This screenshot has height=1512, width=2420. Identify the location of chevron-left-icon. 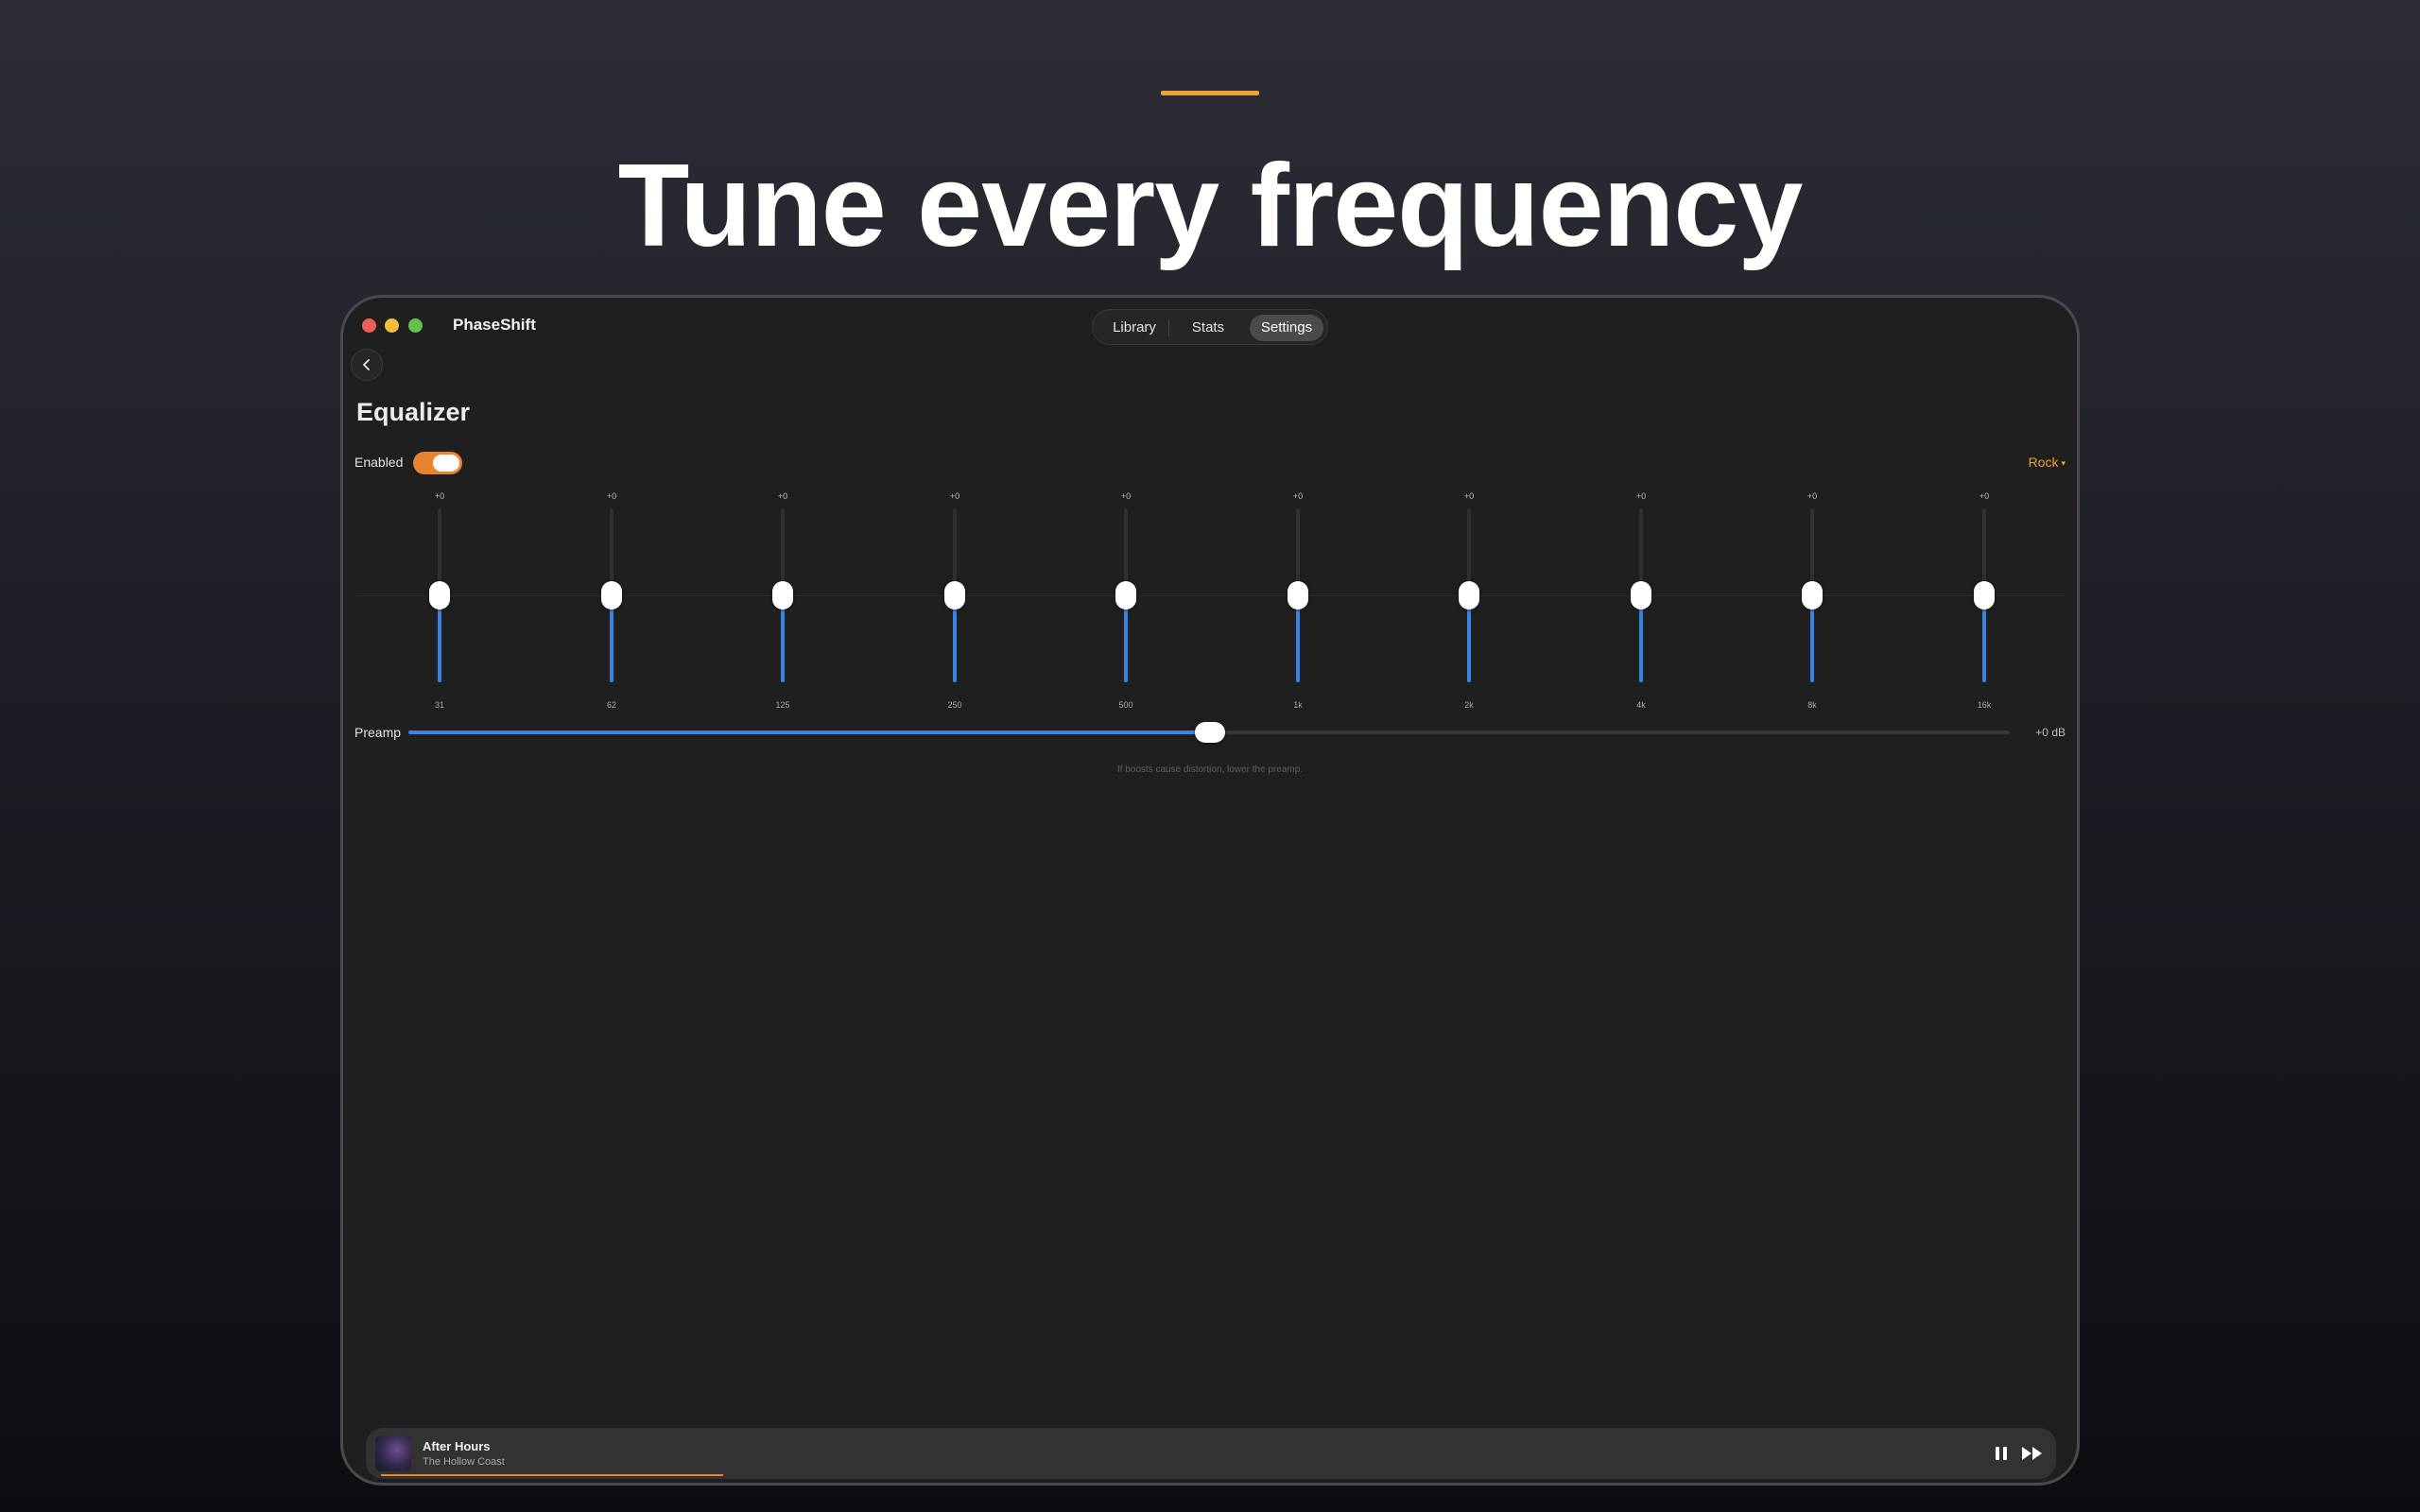
(366, 364).